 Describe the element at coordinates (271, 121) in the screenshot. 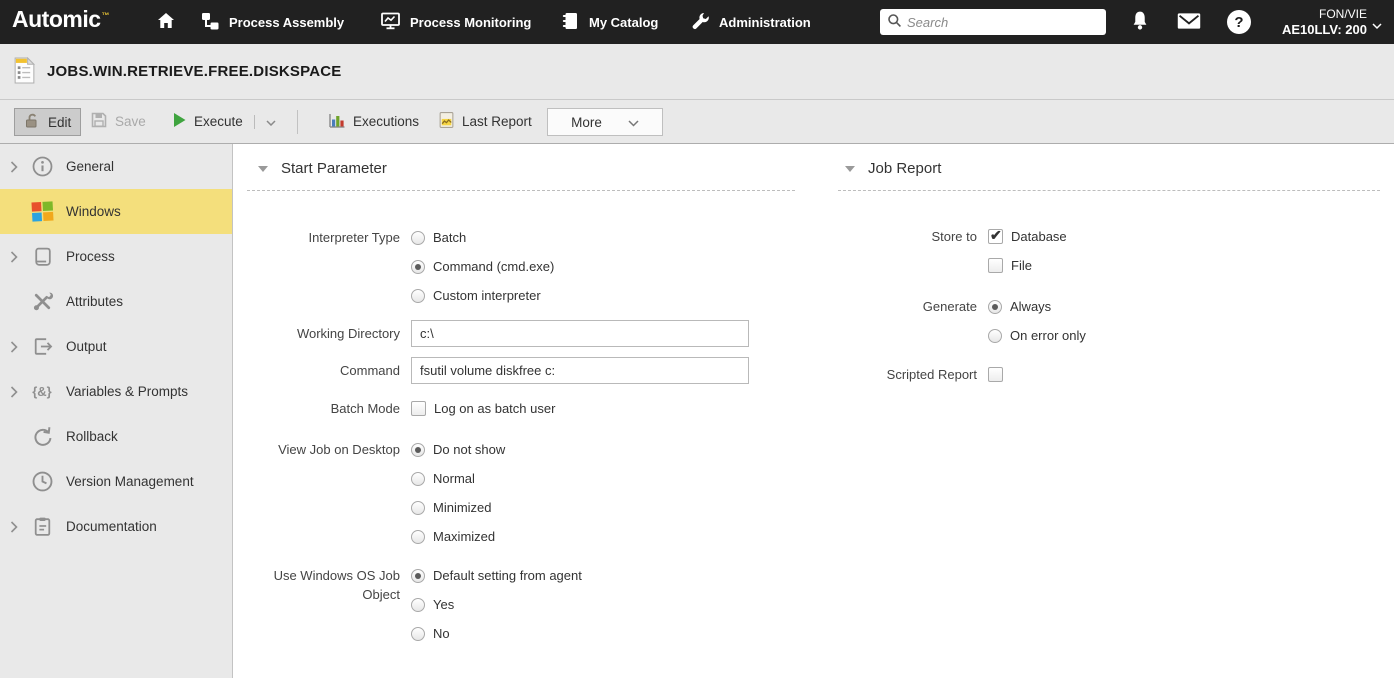

I see `execute-dropdown-chevron-icon` at that location.